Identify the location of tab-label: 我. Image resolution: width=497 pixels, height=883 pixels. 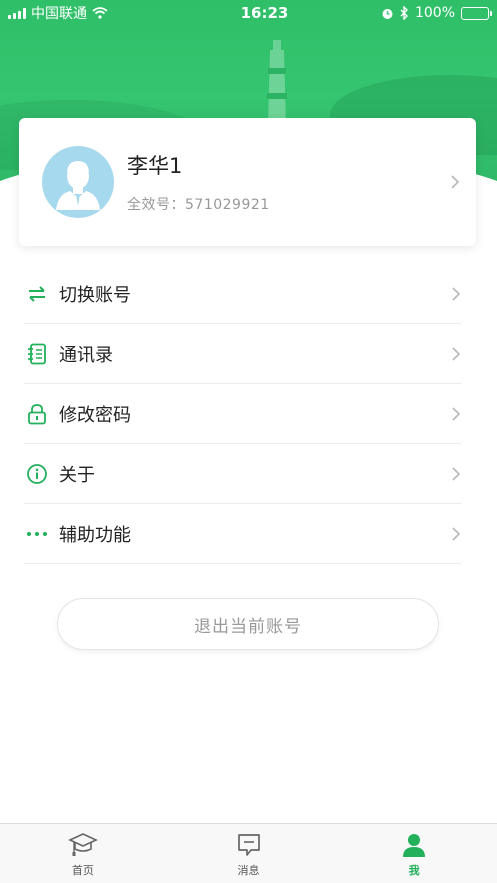
(414, 870).